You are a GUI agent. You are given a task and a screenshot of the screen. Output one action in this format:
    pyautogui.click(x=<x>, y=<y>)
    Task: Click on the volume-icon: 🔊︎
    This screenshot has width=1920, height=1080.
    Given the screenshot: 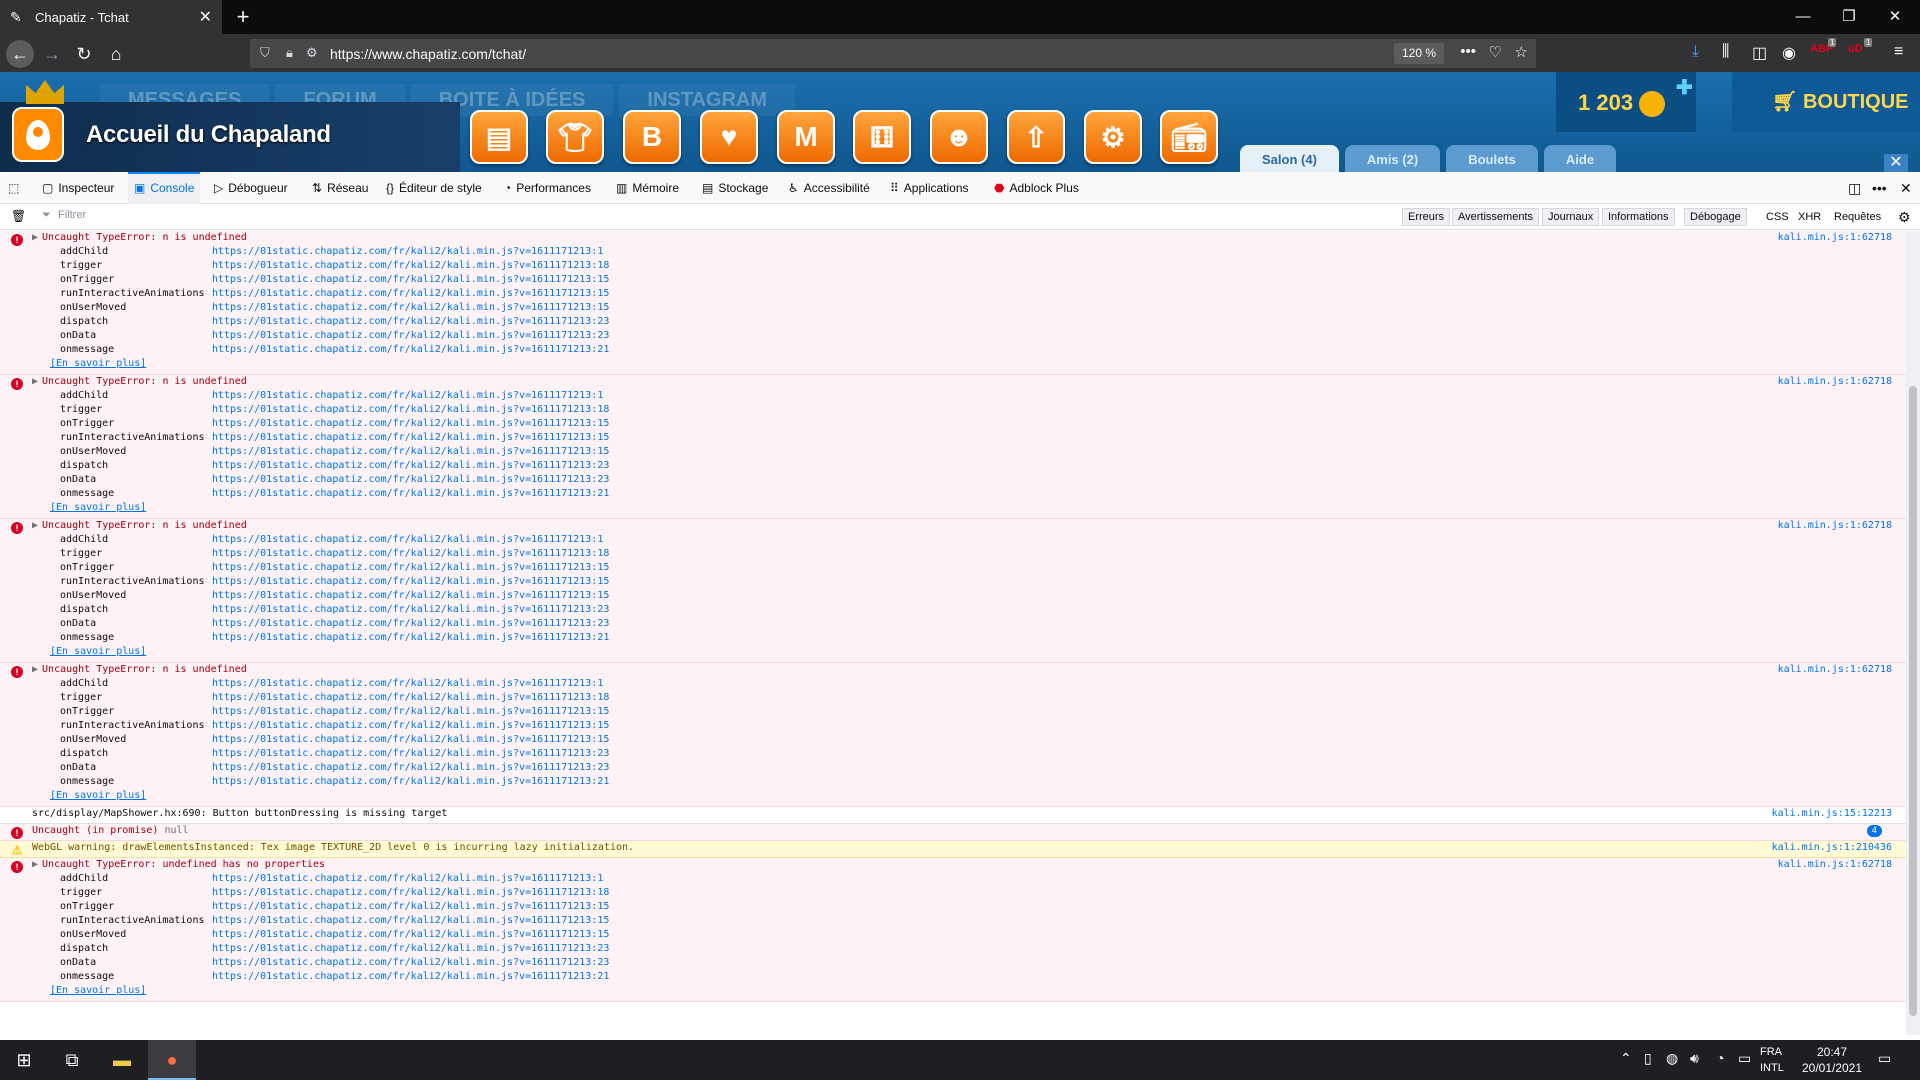 What is the action you would take?
    pyautogui.click(x=1694, y=1058)
    